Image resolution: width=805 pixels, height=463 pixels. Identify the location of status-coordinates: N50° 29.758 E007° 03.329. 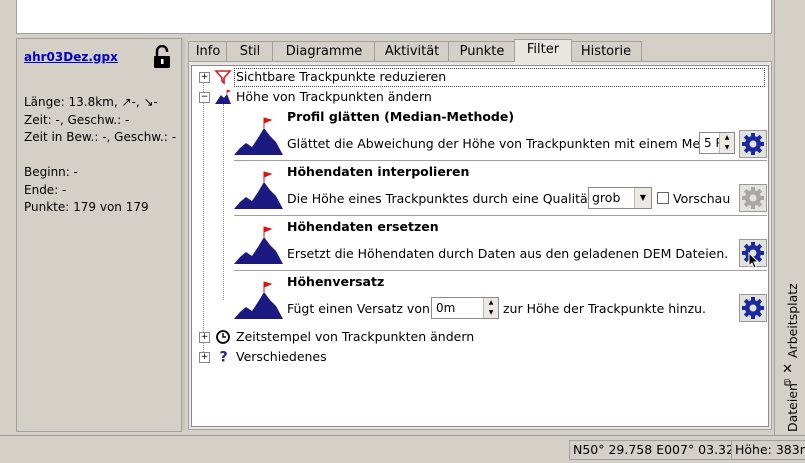
(650, 450).